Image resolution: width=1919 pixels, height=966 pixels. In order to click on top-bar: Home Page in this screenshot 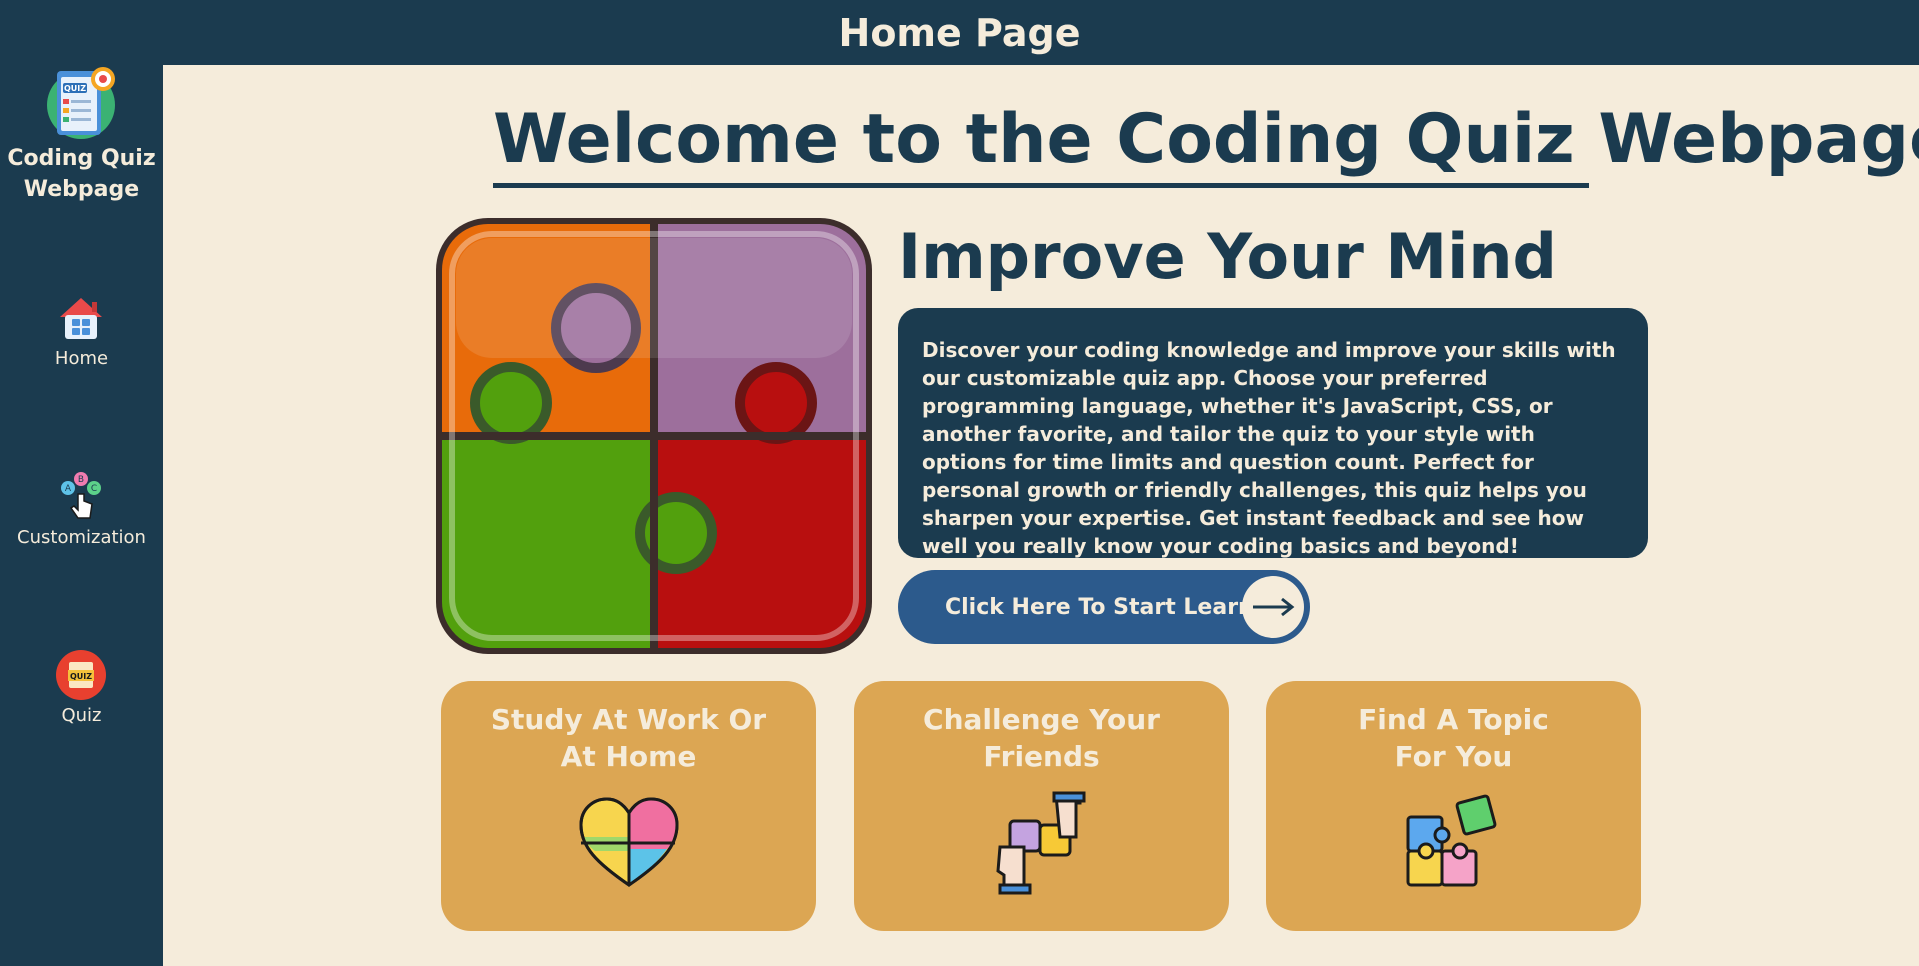, I will do `click(959, 32)`.